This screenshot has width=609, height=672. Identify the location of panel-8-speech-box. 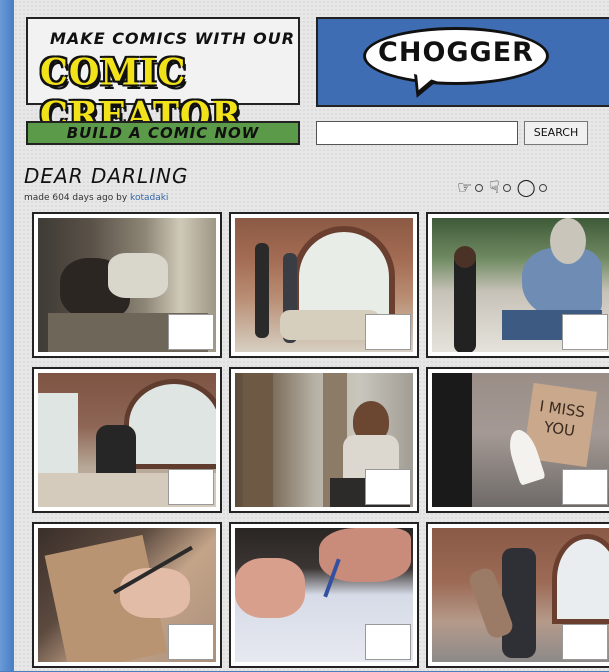
(388, 642).